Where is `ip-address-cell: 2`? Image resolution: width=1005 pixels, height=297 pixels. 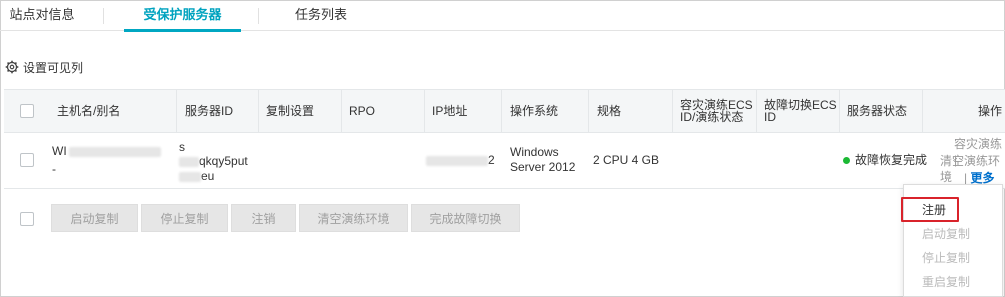
ip-address-cell: 2 is located at coordinates (460, 160).